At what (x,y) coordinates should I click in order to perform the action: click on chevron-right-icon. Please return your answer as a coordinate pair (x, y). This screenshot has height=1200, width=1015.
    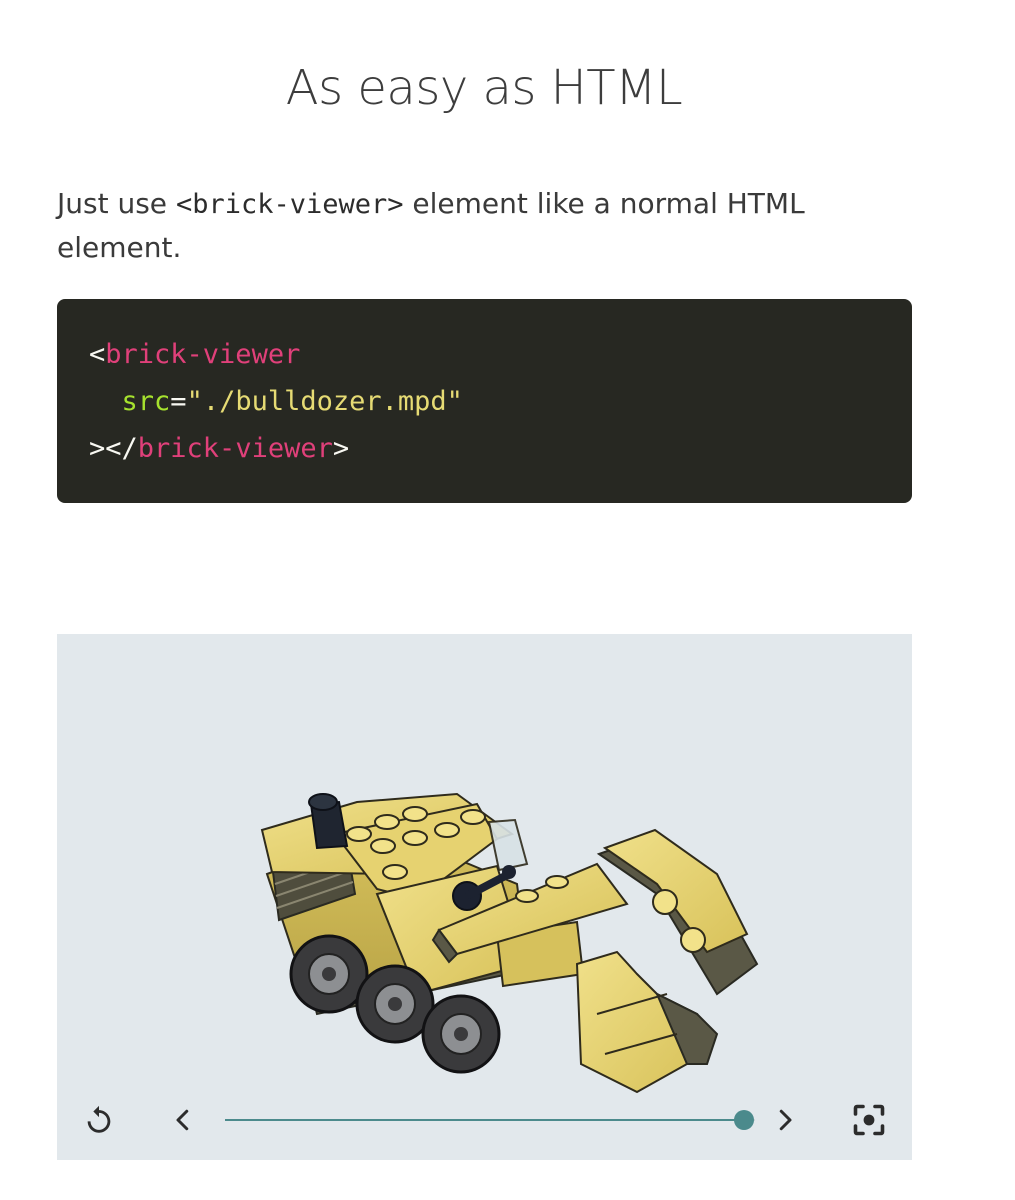
    Looking at the image, I should click on (785, 1120).